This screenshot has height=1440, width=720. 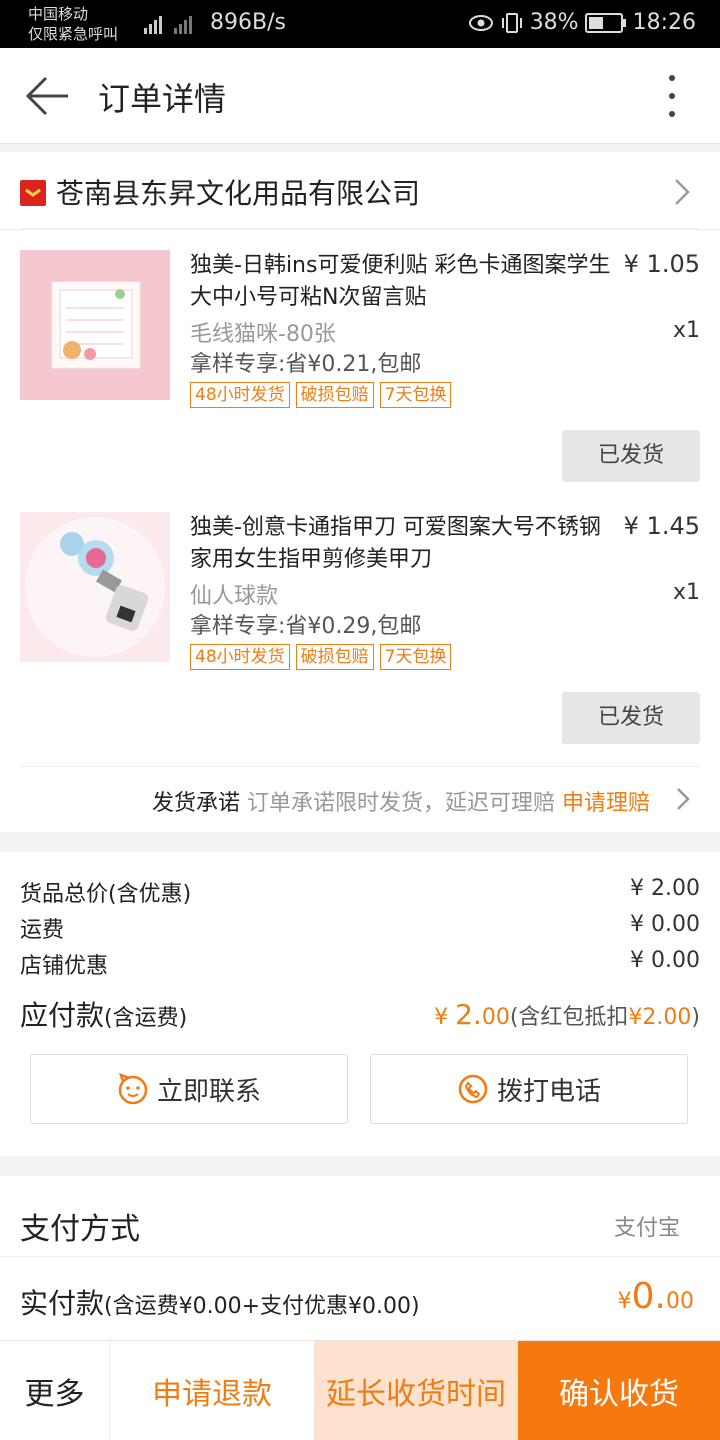 I want to click on paid-amount: ¥0.00, so click(x=656, y=1296).